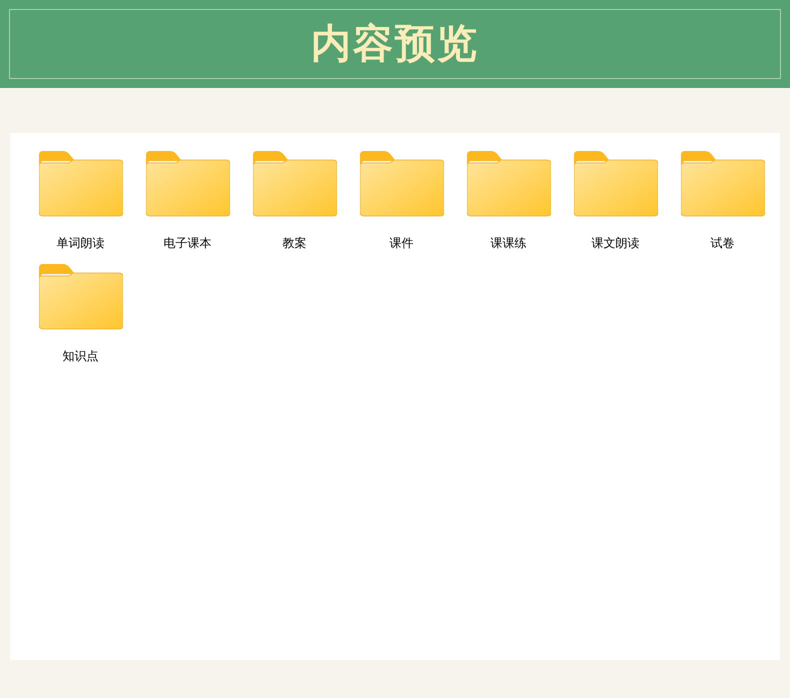  Describe the element at coordinates (395, 44) in the screenshot. I see `page-title: 内容预览` at that location.